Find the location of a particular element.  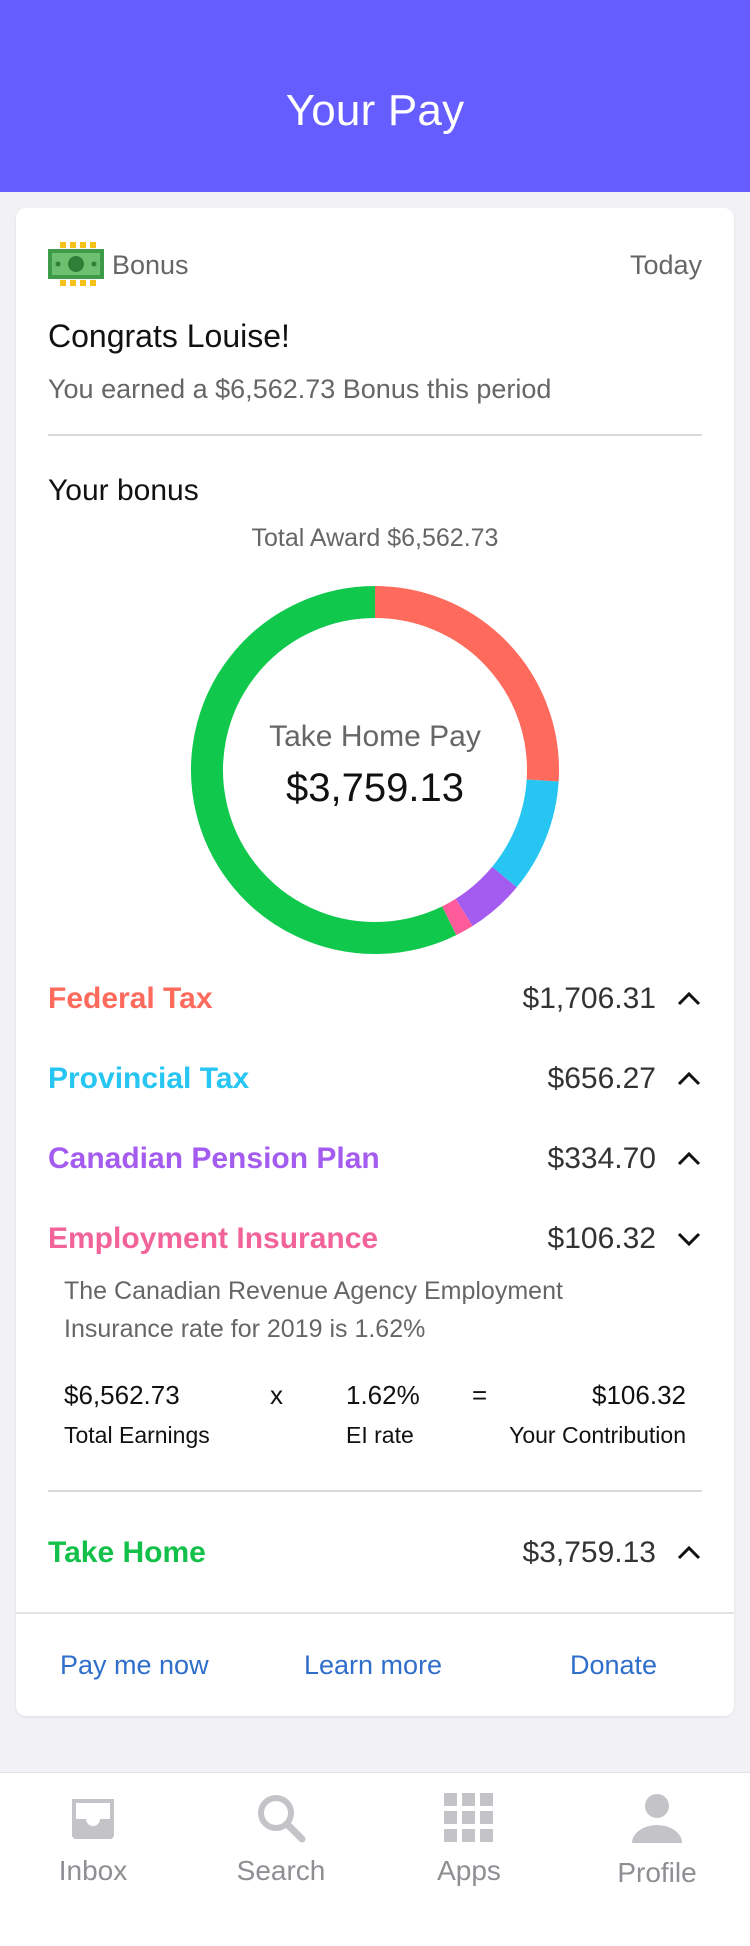

deduction-row-canadian-pension-plan: Canadian Pension Plan $334.70 is located at coordinates (375, 1159).